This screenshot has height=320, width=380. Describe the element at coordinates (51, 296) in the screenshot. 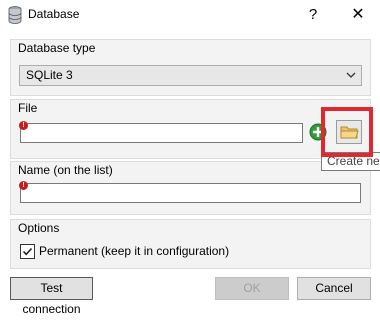

I see `test-connection-button: Test connection` at that location.